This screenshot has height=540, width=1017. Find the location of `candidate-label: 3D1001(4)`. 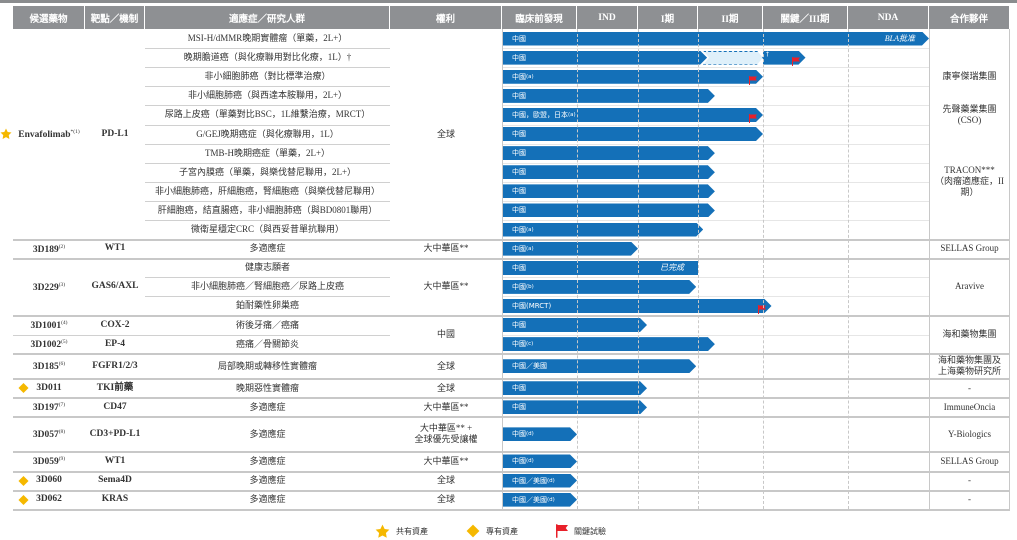

candidate-label: 3D1001(4) is located at coordinates (49, 325).